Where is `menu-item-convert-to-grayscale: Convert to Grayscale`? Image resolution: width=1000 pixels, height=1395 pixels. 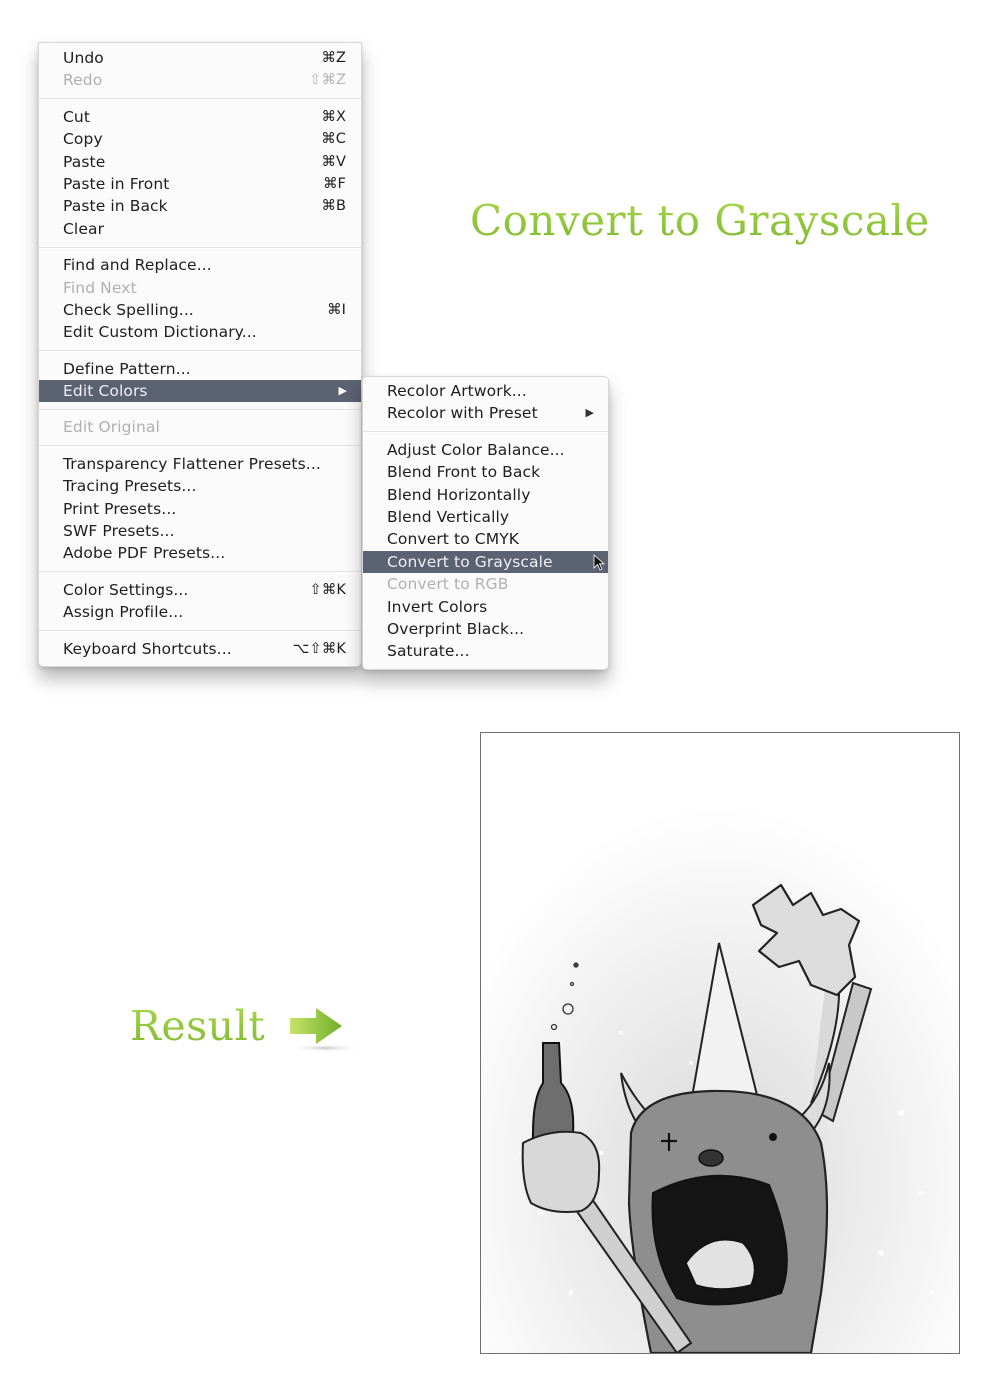
menu-item-convert-to-grayscale: Convert to Grayscale is located at coordinates (485, 562).